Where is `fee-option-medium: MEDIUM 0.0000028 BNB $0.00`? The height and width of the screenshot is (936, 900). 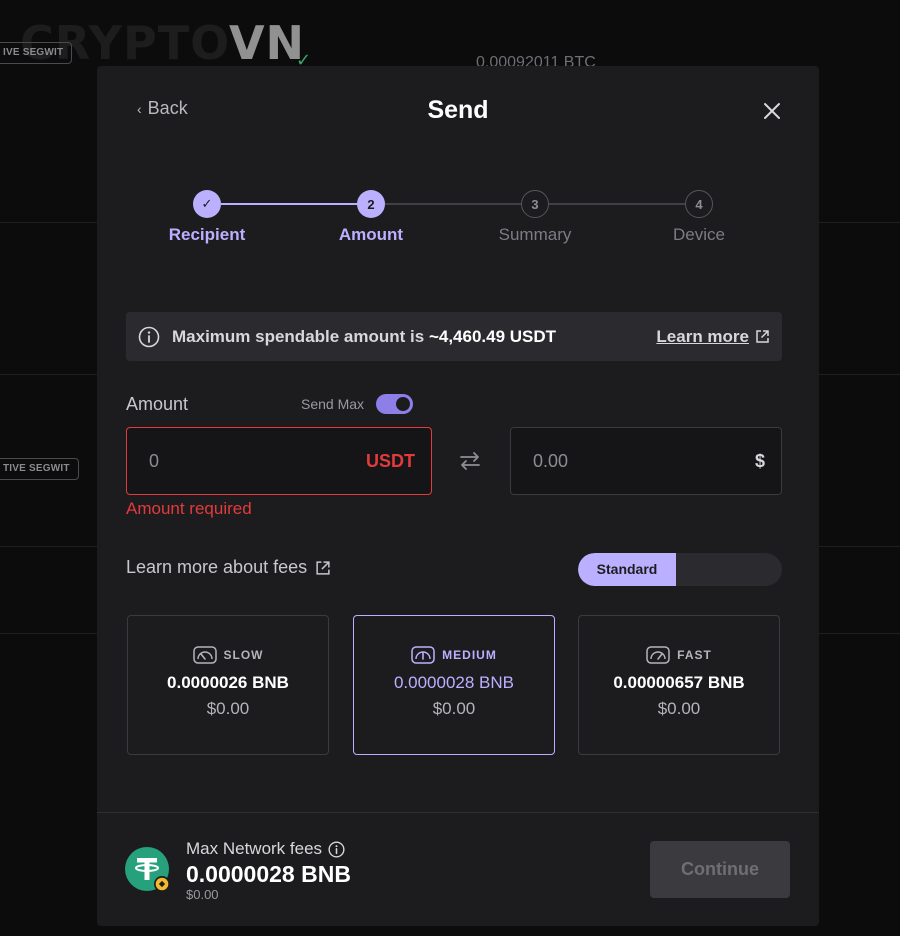 fee-option-medium: MEDIUM 0.0000028 BNB $0.00 is located at coordinates (454, 685).